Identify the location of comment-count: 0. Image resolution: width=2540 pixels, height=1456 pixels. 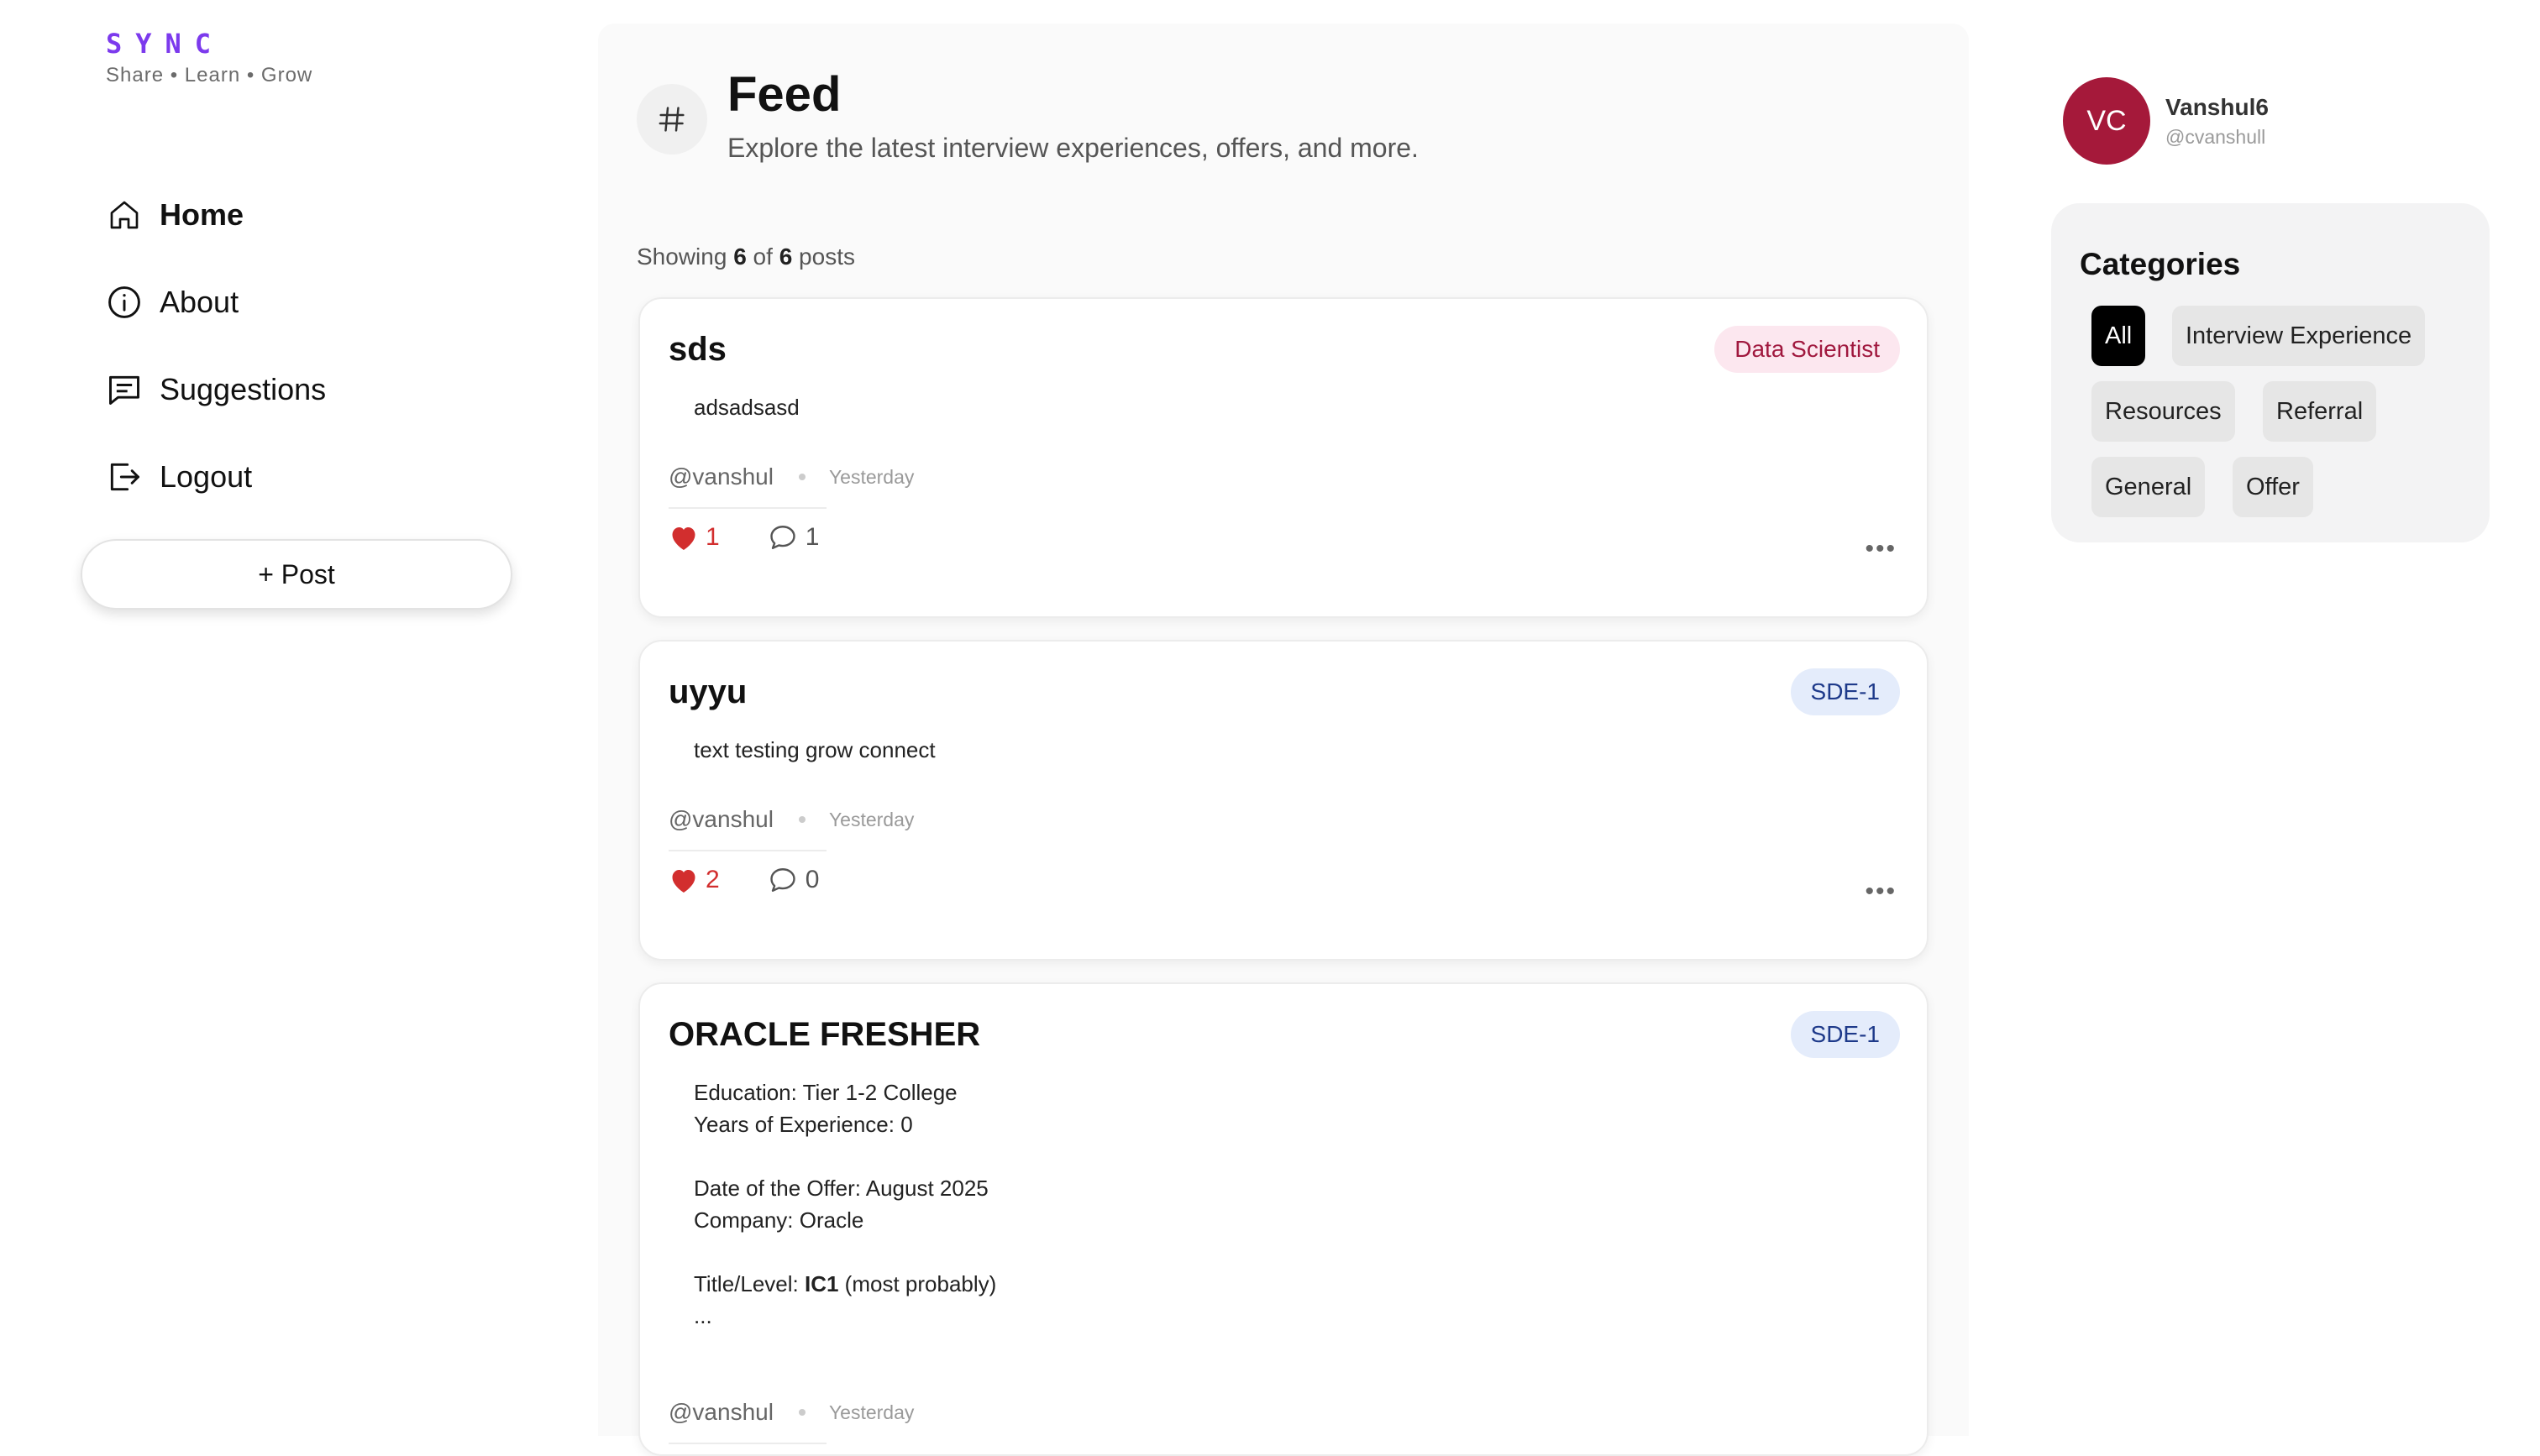
(812, 879).